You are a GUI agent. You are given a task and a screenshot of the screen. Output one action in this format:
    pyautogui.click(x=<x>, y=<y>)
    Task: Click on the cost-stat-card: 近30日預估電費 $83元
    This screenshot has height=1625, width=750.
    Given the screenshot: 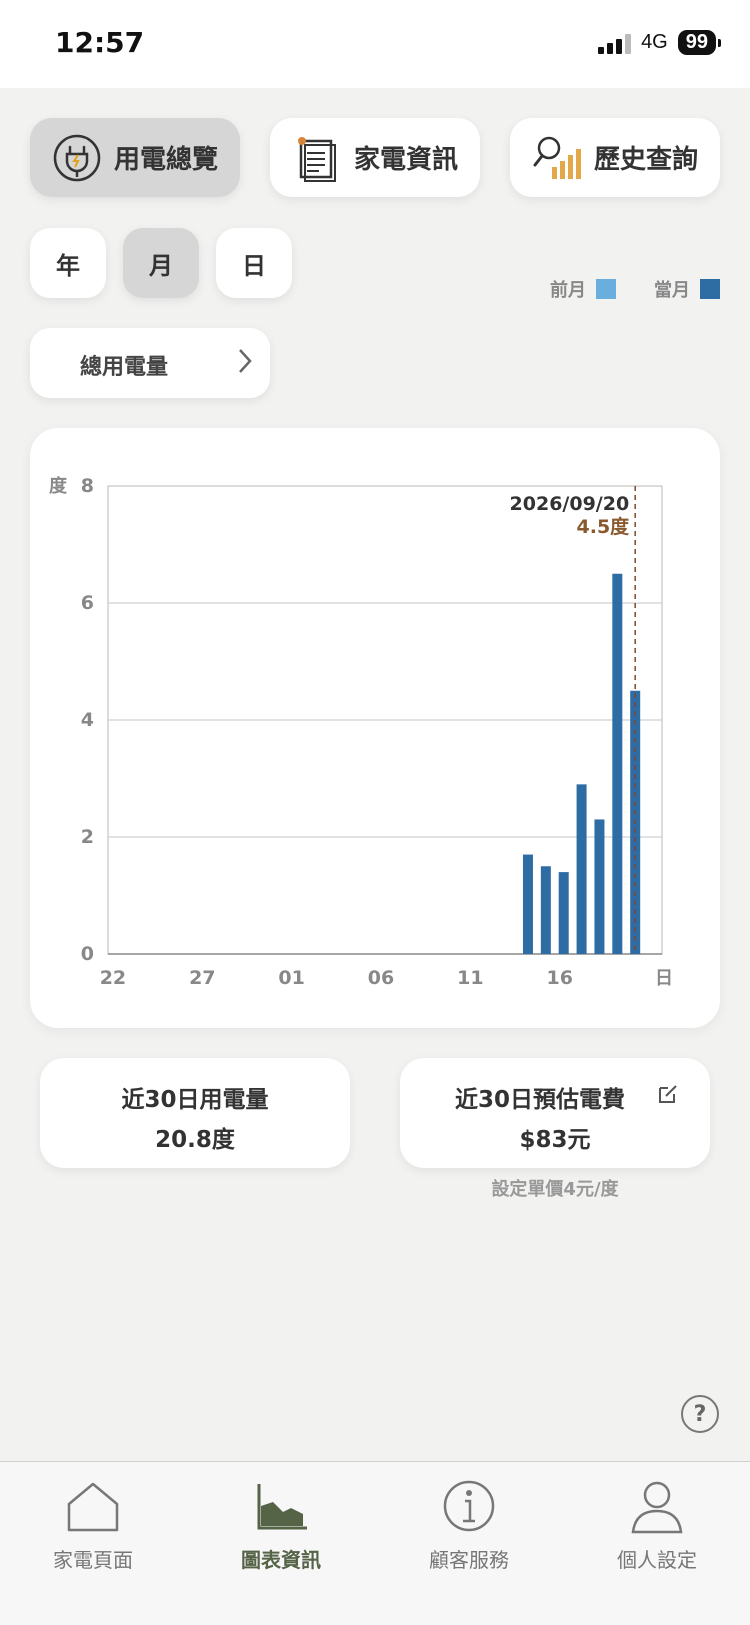 What is the action you would take?
    pyautogui.click(x=555, y=1113)
    